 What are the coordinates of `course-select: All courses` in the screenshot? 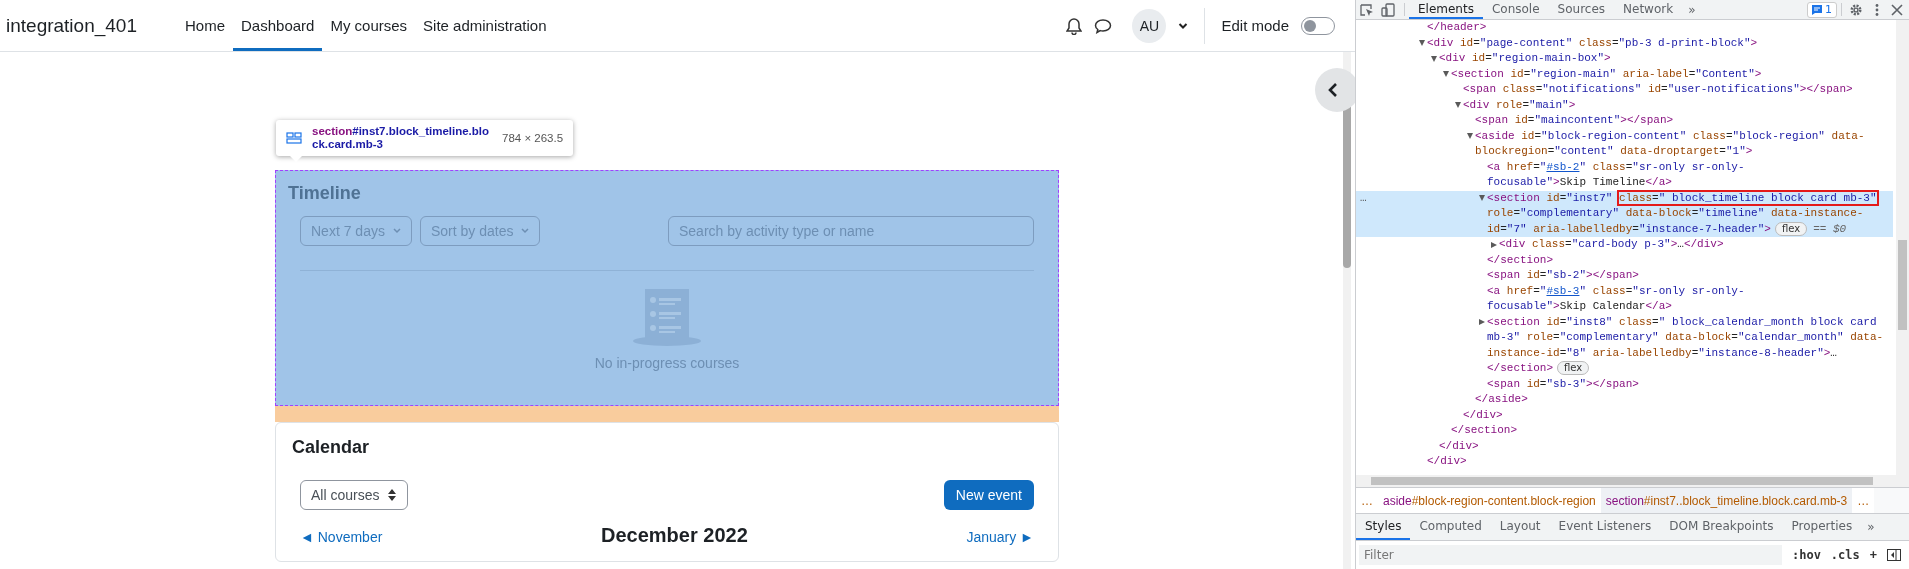 It's located at (354, 495).